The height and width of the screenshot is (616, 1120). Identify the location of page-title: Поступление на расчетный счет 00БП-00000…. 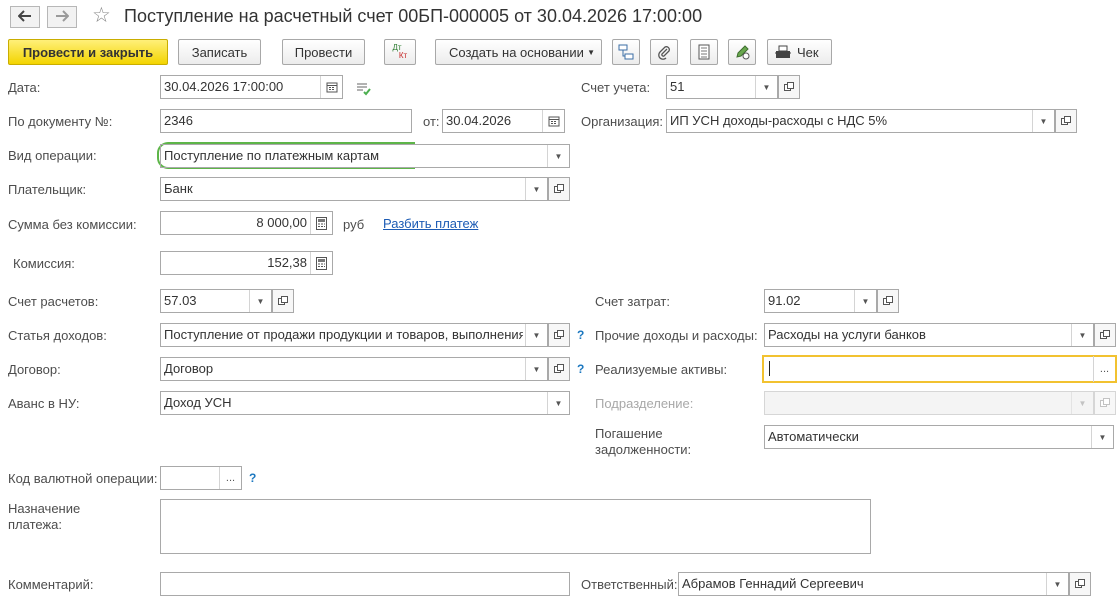
(413, 16).